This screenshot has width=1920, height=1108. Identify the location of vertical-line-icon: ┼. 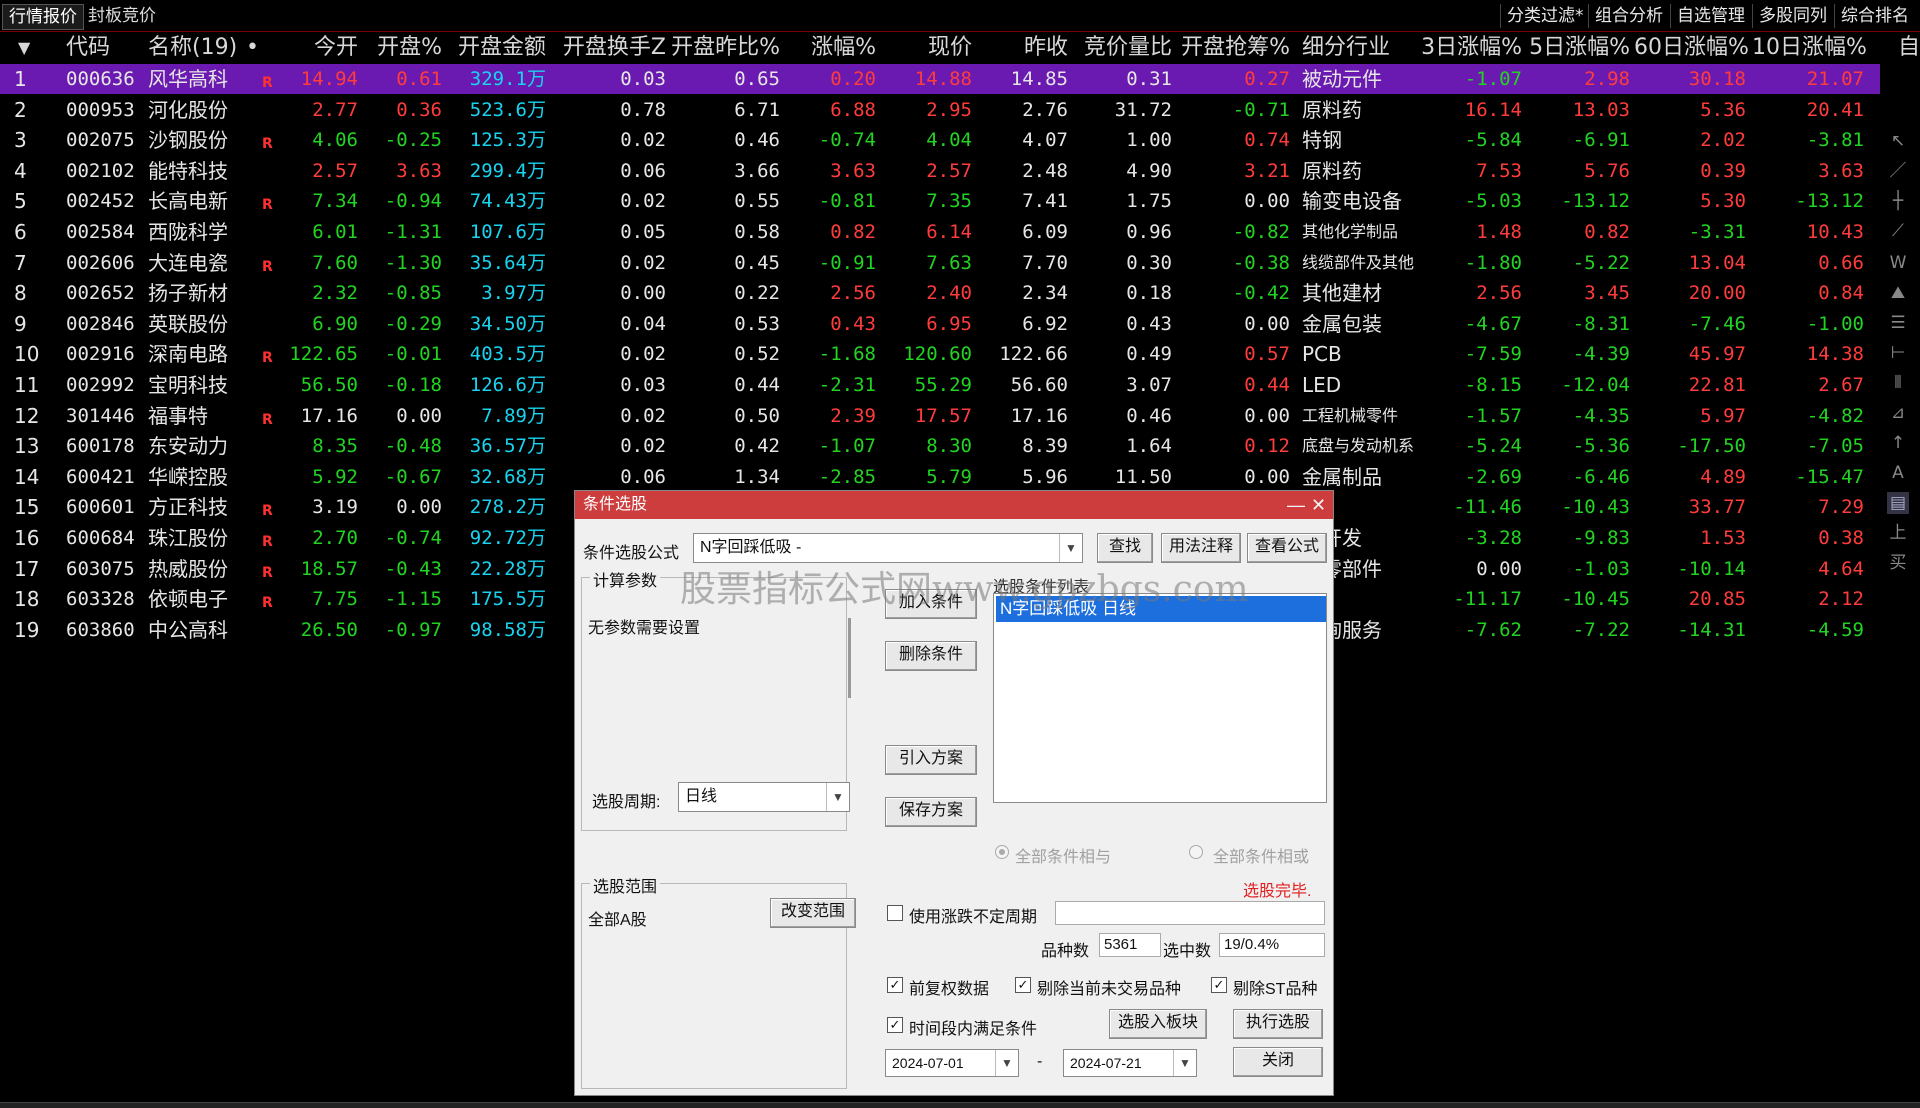
(1898, 201).